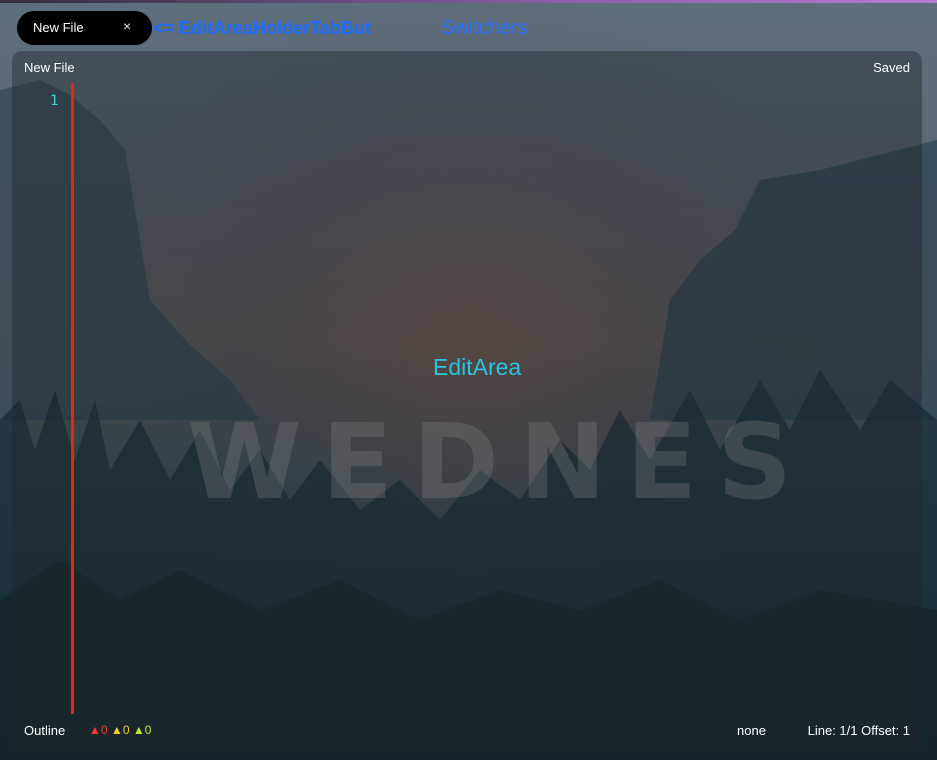 This screenshot has width=937, height=760. Describe the element at coordinates (477, 367) in the screenshot. I see `edit-area-label: EditArea` at that location.